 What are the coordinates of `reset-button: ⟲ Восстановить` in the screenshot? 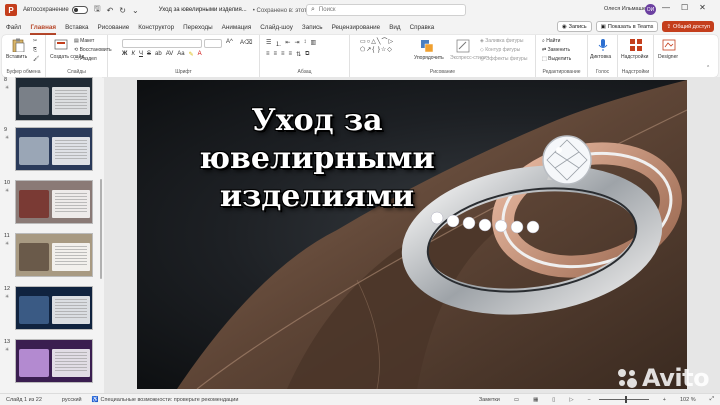 It's located at (93, 50).